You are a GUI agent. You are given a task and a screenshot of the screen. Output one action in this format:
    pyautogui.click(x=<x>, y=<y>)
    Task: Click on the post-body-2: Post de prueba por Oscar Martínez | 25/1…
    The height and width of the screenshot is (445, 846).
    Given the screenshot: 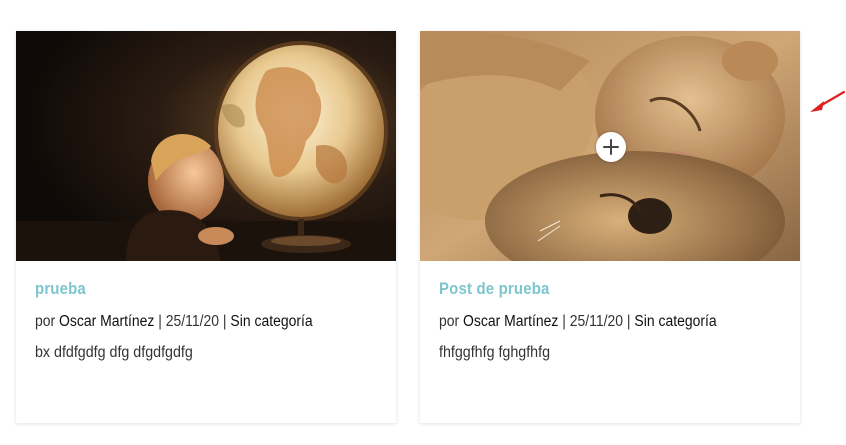 What is the action you would take?
    pyautogui.click(x=610, y=320)
    